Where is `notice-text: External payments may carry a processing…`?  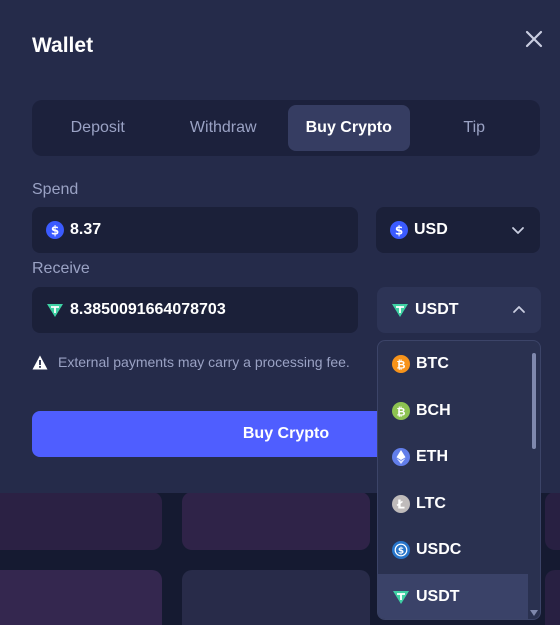
notice-text: External payments may carry a processing… is located at coordinates (204, 362).